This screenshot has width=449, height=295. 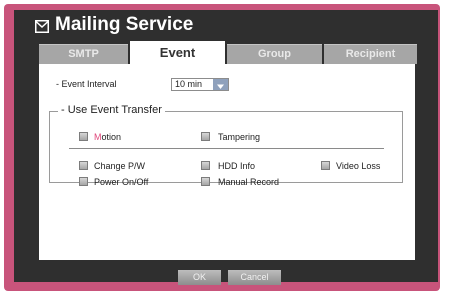 What do you see at coordinates (199, 277) in the screenshot?
I see `ok-button: OK` at bounding box center [199, 277].